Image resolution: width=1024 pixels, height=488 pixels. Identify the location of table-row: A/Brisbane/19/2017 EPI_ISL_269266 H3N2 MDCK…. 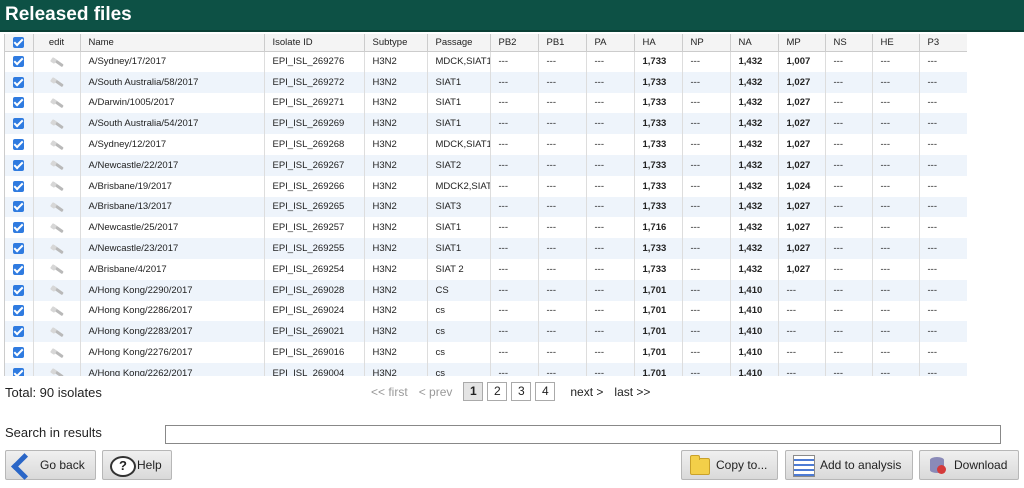
(486, 186).